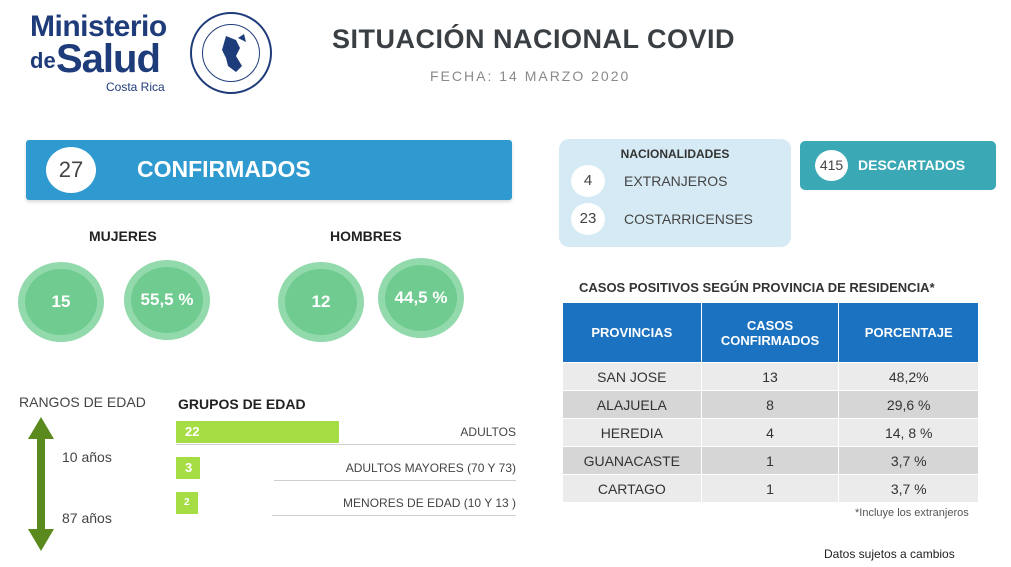 The image size is (1011, 567). What do you see at coordinates (123, 236) in the screenshot?
I see `mujeres-label: MUJERES` at bounding box center [123, 236].